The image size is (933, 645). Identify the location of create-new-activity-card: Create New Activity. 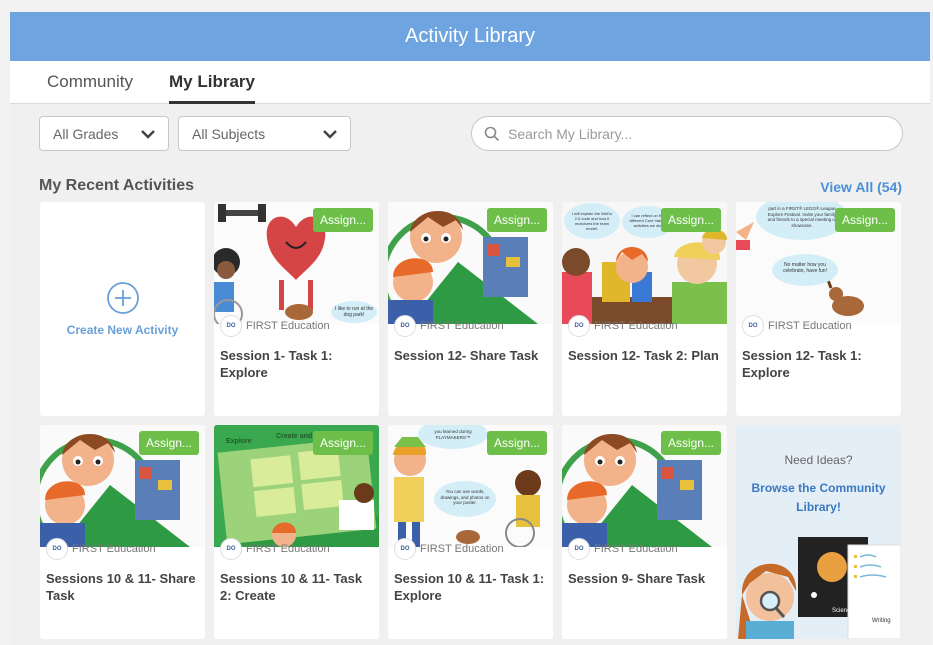
(122, 309).